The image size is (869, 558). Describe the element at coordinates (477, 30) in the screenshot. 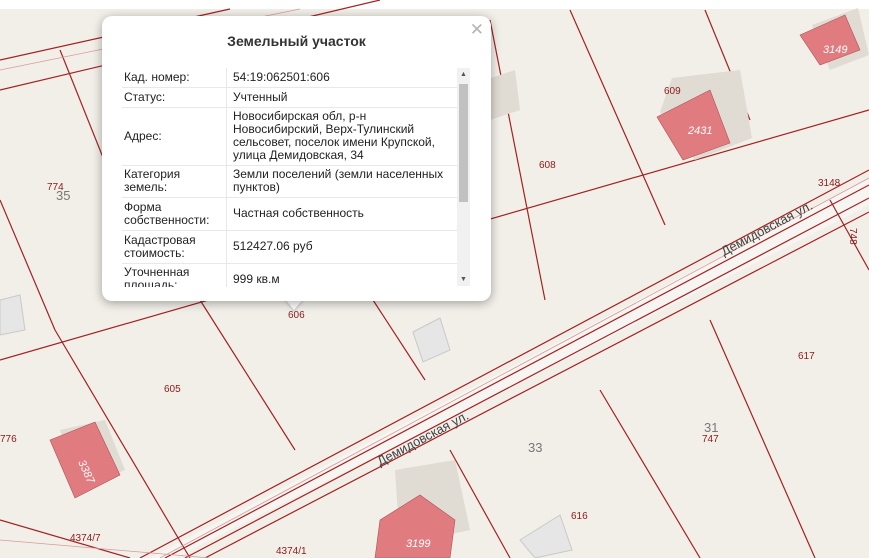

I see `close-icon: ✕` at that location.